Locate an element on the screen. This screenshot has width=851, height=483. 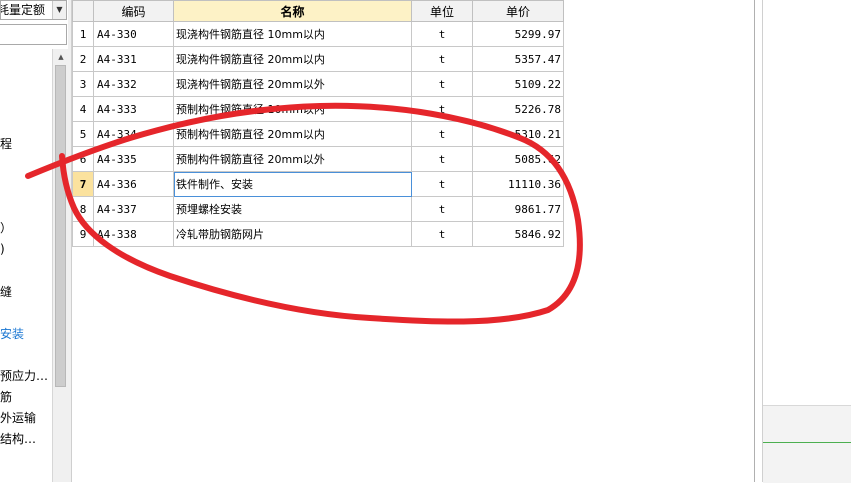
right-bottom-panel is located at coordinates (807, 444).